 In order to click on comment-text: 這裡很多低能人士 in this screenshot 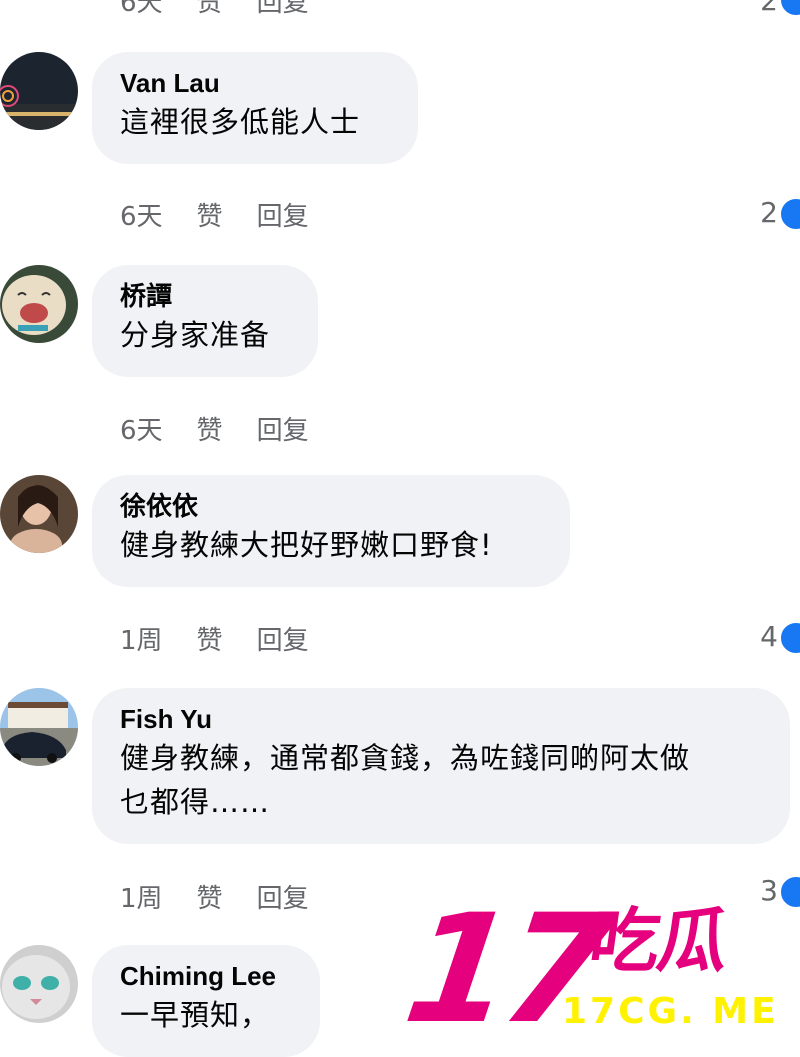, I will do `click(240, 122)`.